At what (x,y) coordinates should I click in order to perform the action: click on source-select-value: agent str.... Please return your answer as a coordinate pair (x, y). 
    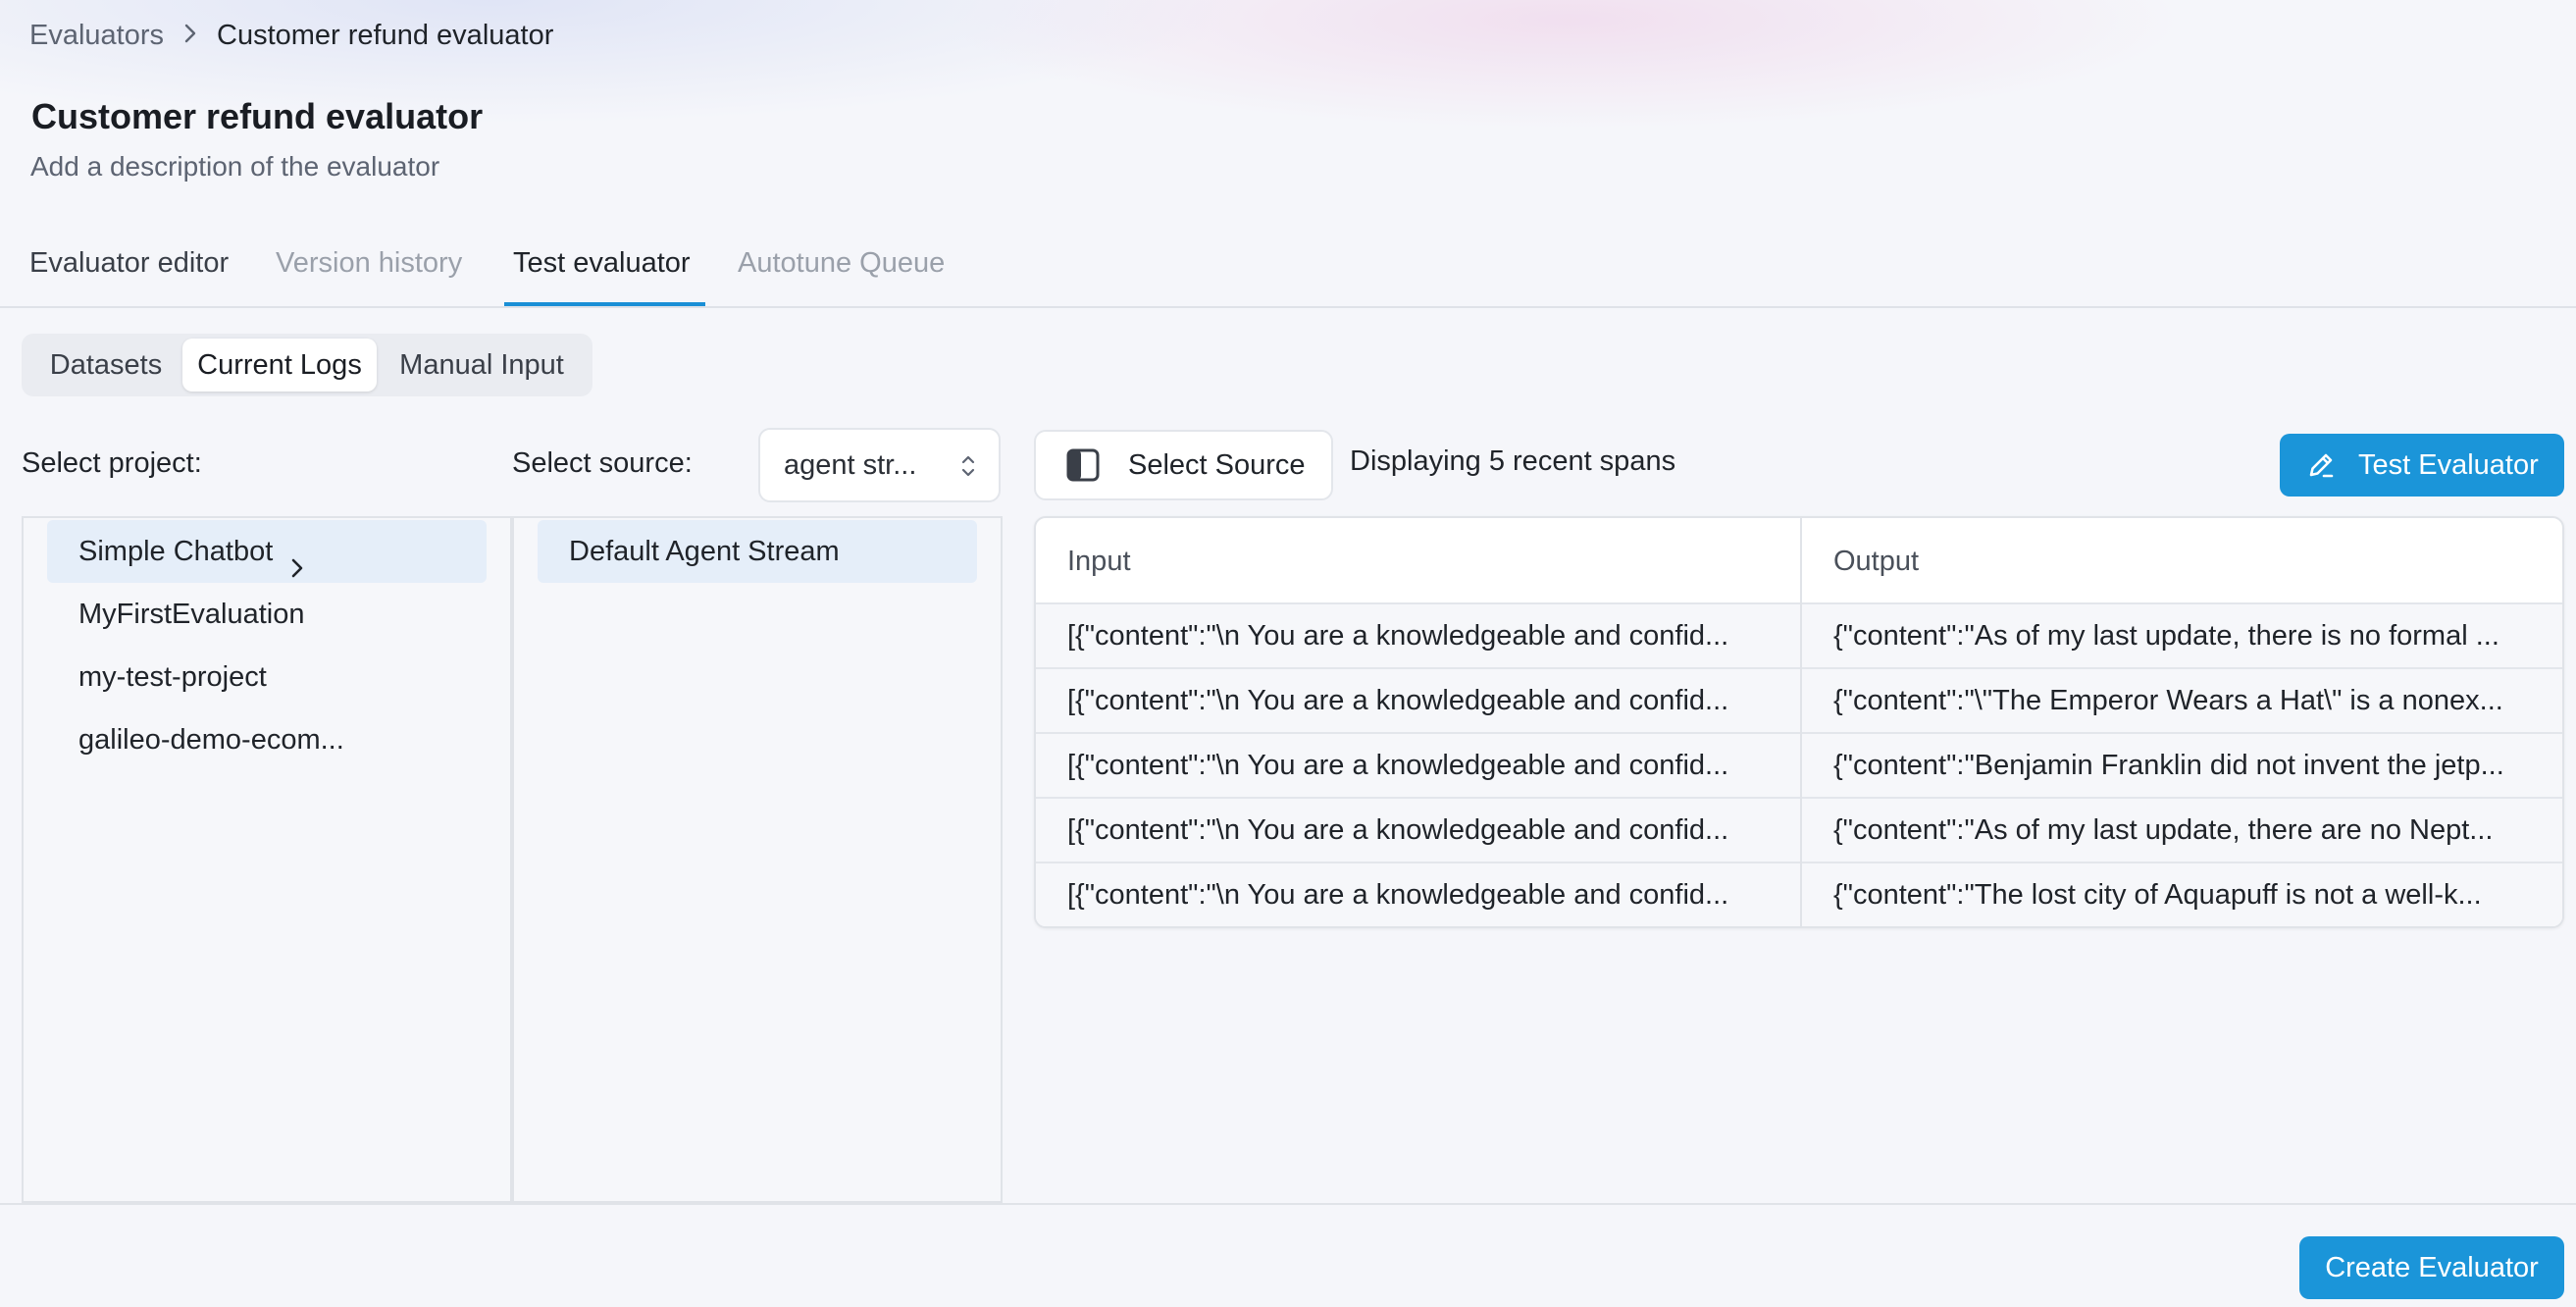
    Looking at the image, I should click on (850, 464).